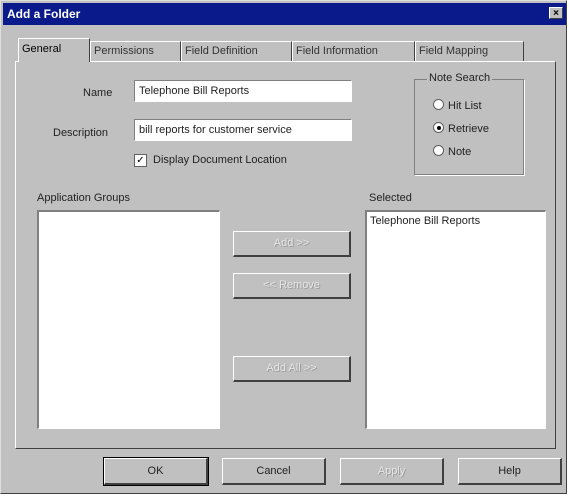  What do you see at coordinates (236, 51) in the screenshot?
I see `tab-field-definition: Field Definition` at bounding box center [236, 51].